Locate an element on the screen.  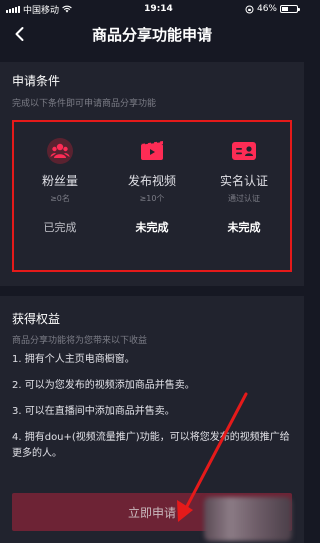
condition-detail: 通过认证 is located at coordinates (244, 198).